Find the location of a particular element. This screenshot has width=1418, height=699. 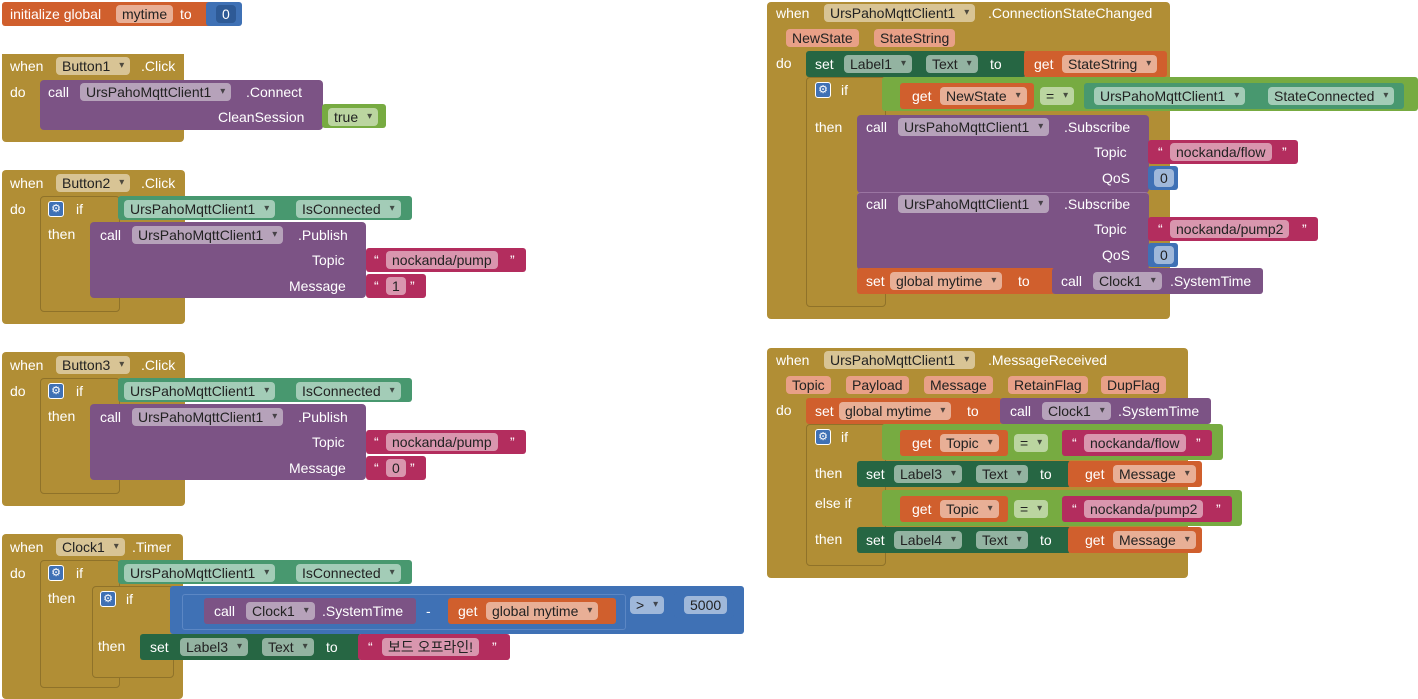

label-component-dropdown: Label1 is located at coordinates (878, 64).